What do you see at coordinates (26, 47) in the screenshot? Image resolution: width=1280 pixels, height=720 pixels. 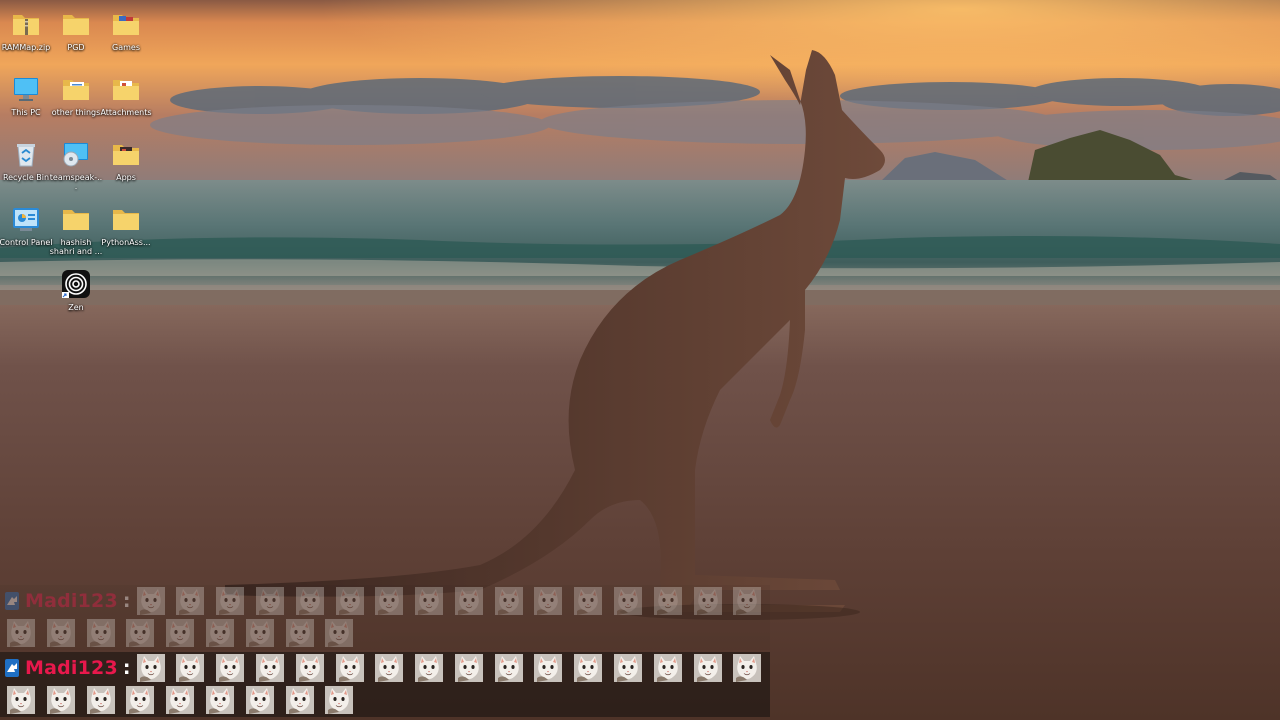 I see `desktop-icon-label: RAMMap.zip` at bounding box center [26, 47].